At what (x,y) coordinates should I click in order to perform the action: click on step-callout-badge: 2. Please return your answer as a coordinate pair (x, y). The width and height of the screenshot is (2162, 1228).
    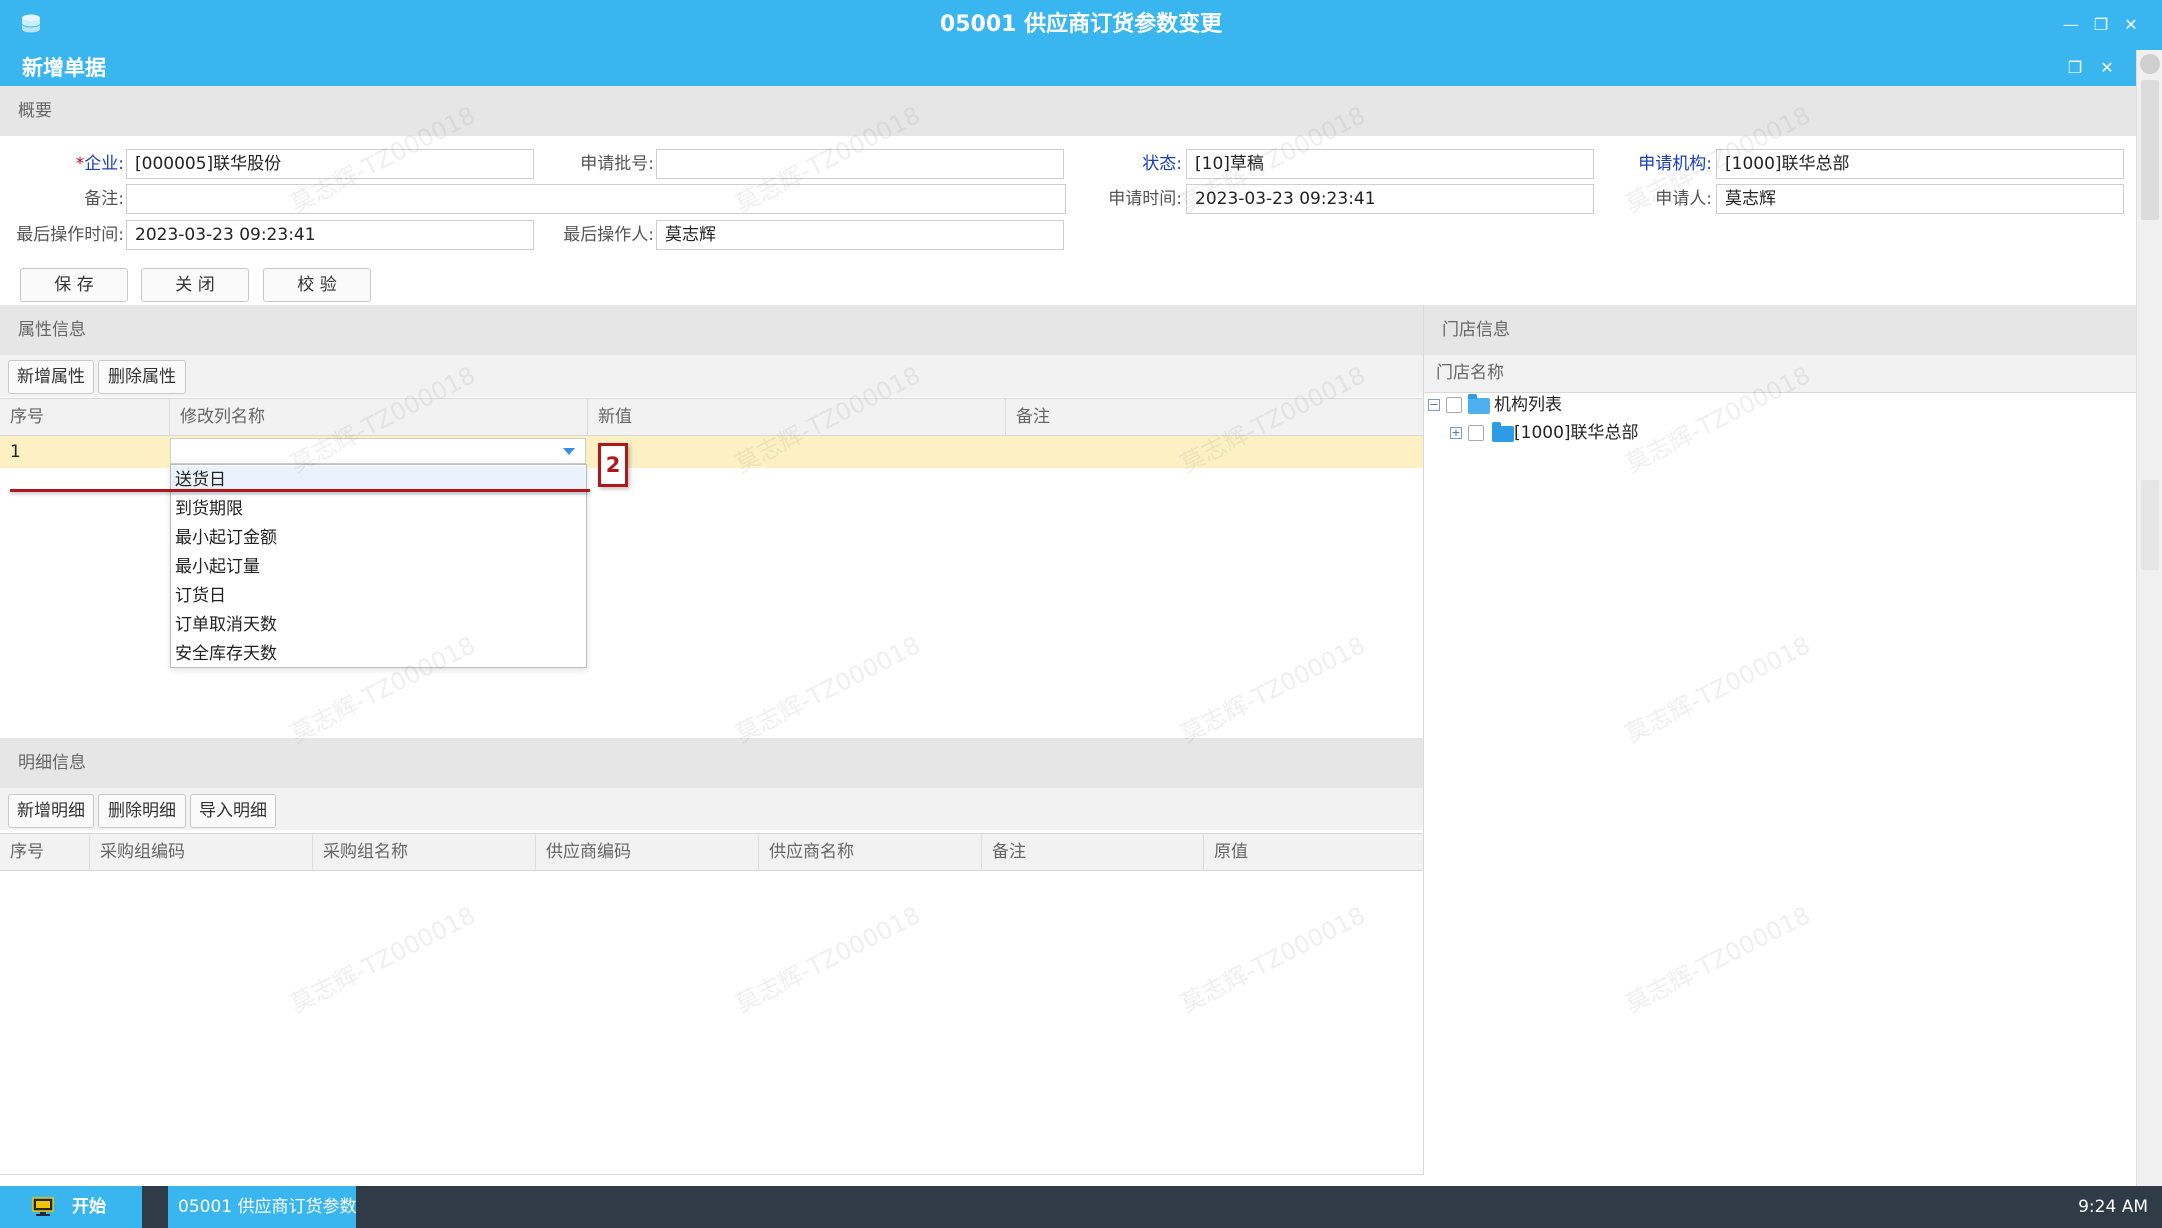
    Looking at the image, I should click on (613, 465).